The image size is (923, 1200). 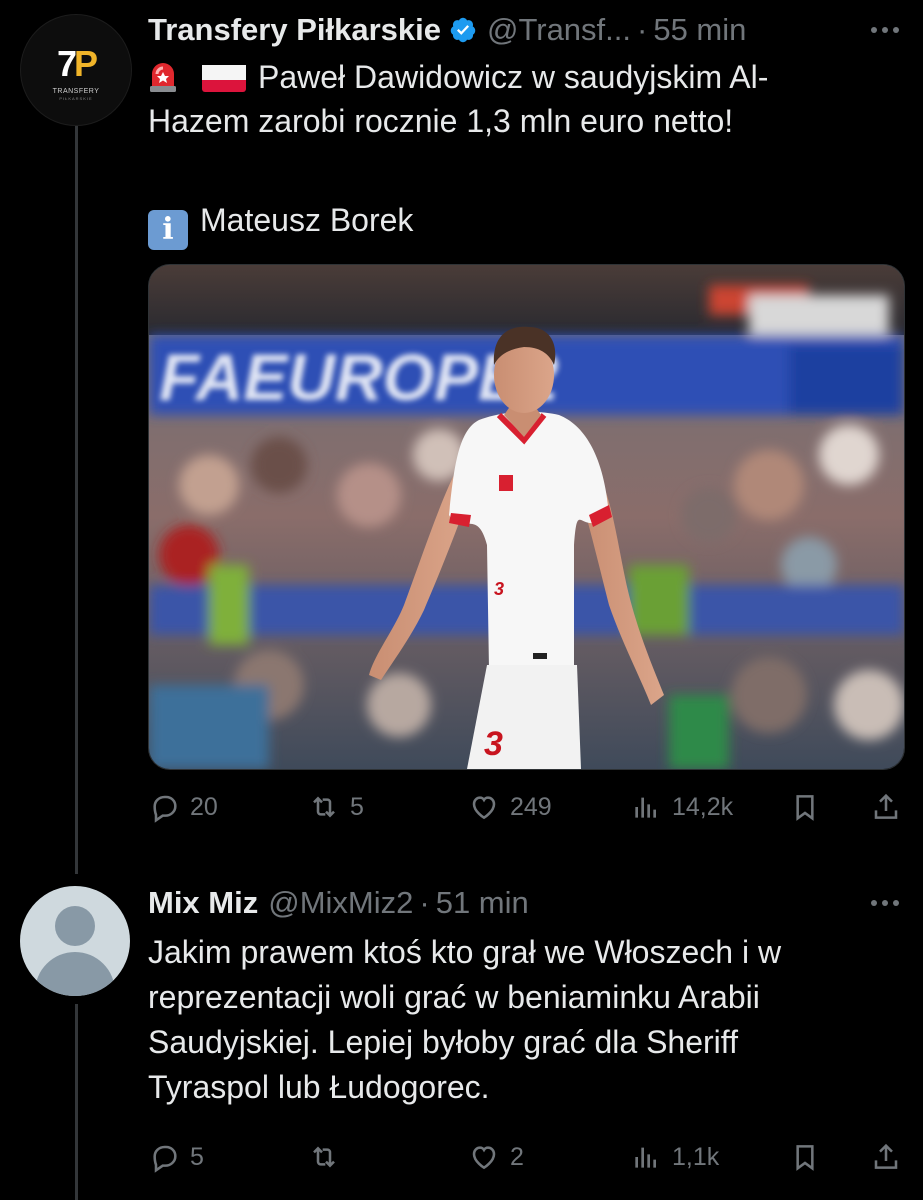 What do you see at coordinates (294, 30) in the screenshot?
I see `author-name: Transfery Piłkarskie` at bounding box center [294, 30].